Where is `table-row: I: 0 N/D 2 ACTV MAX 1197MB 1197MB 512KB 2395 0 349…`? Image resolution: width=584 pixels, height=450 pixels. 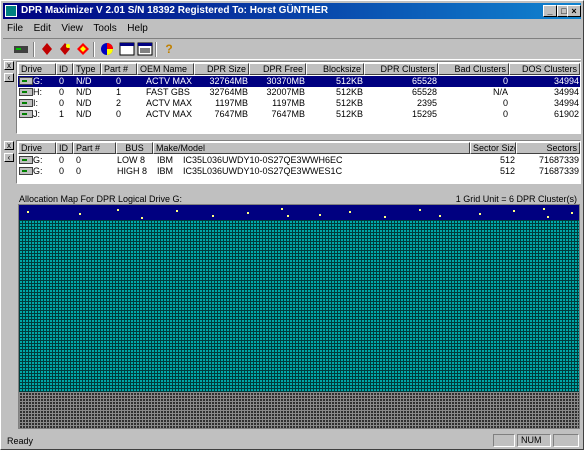 table-row: I: 0 N/D 2 ACTV MAX 1197MB 1197MB 512KB 2395 0 349… is located at coordinates (299, 103).